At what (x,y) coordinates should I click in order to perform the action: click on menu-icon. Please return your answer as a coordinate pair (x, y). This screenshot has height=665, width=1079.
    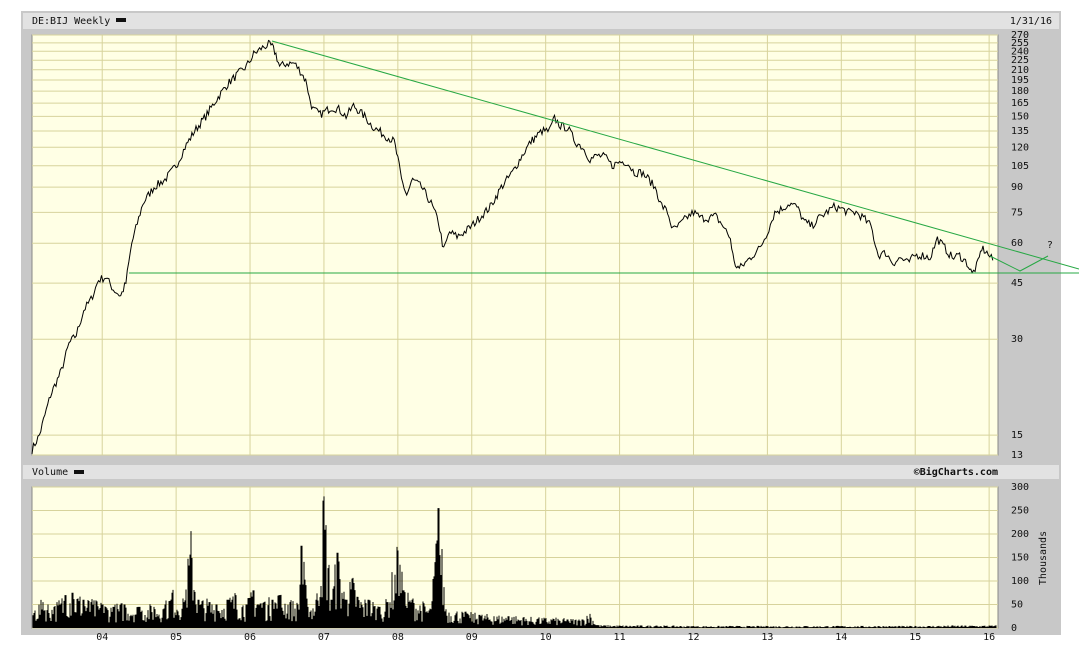
    Looking at the image, I should click on (121, 20).